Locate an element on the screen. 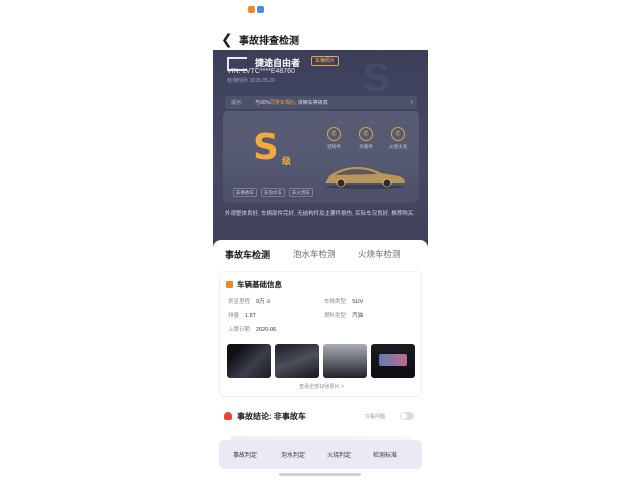  badge-label: 火烧水泡 is located at coordinates (398, 146).